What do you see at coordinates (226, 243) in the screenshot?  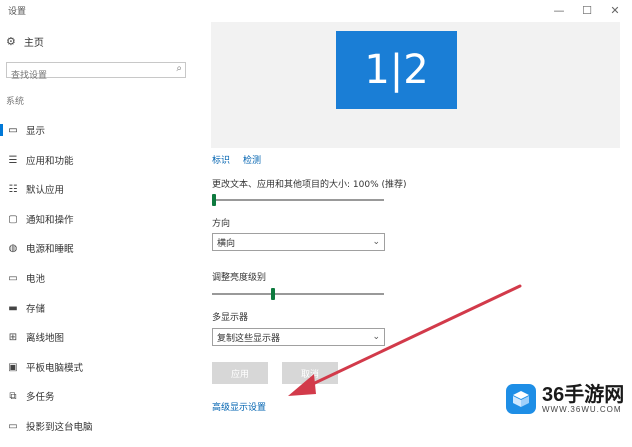 I see `orientation-value: 横向` at bounding box center [226, 243].